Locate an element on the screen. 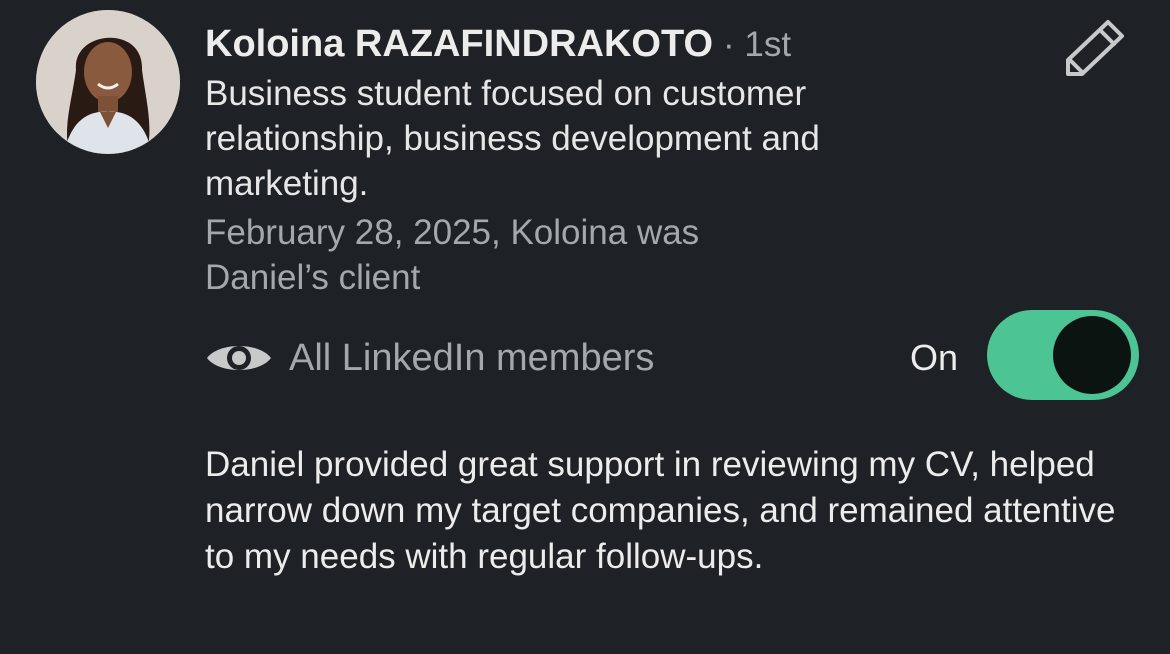 Image resolution: width=1170 pixels, height=654 pixels. visibility-label: All LinkedIn members is located at coordinates (472, 357).